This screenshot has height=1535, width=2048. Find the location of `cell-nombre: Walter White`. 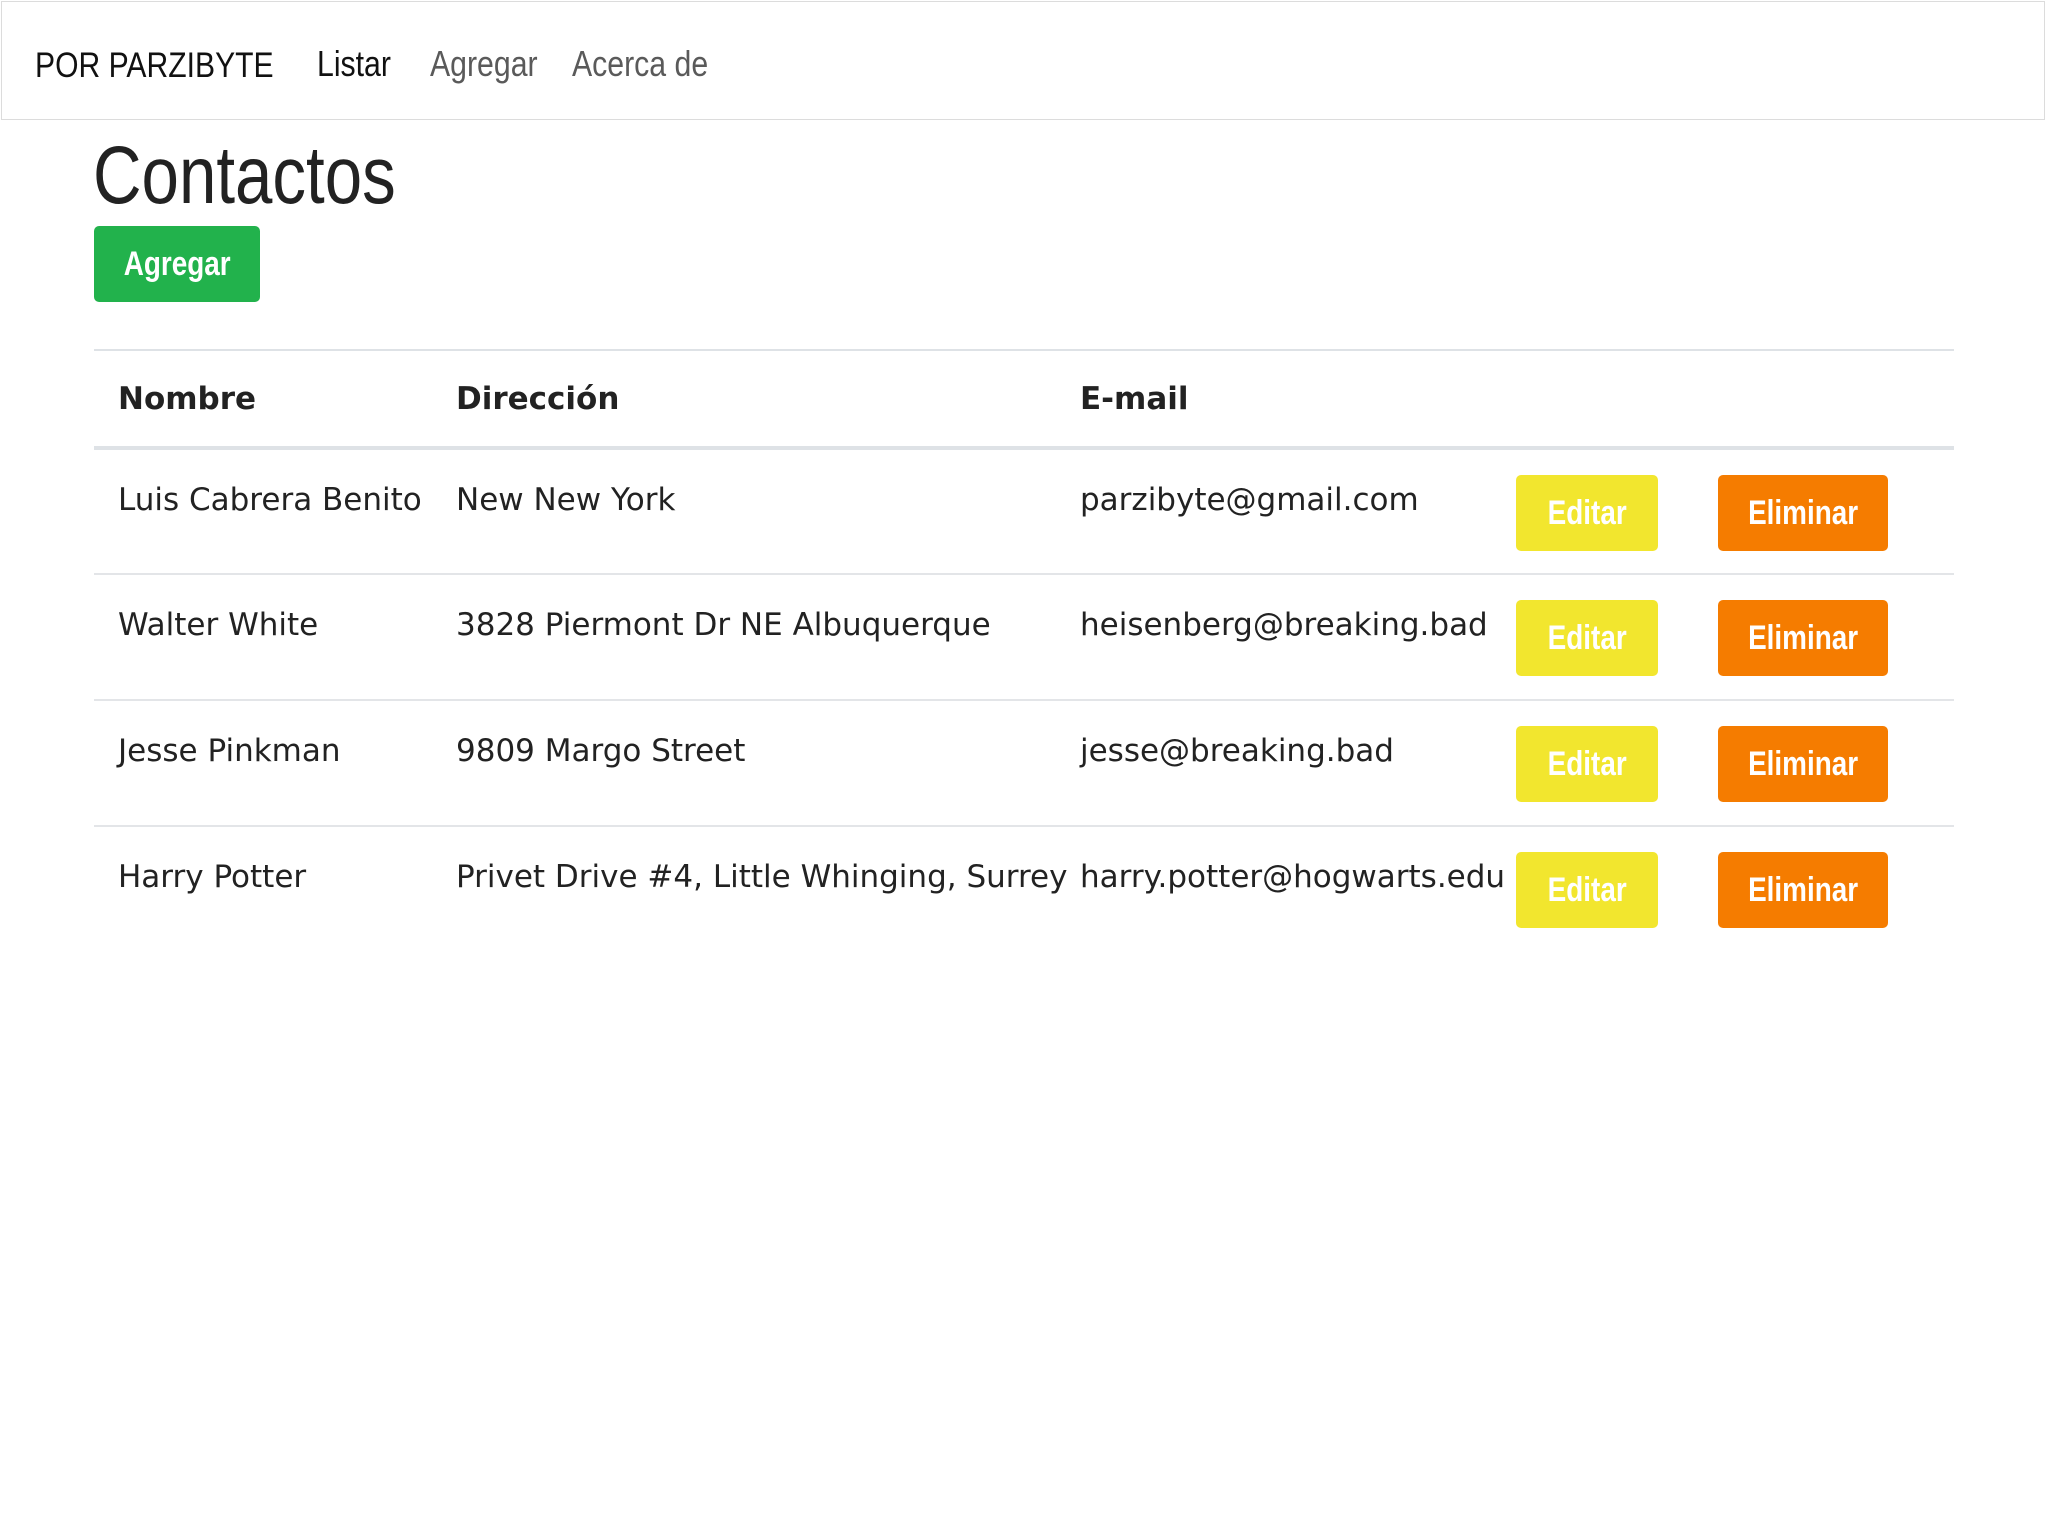

cell-nombre: Walter White is located at coordinates (263, 637).